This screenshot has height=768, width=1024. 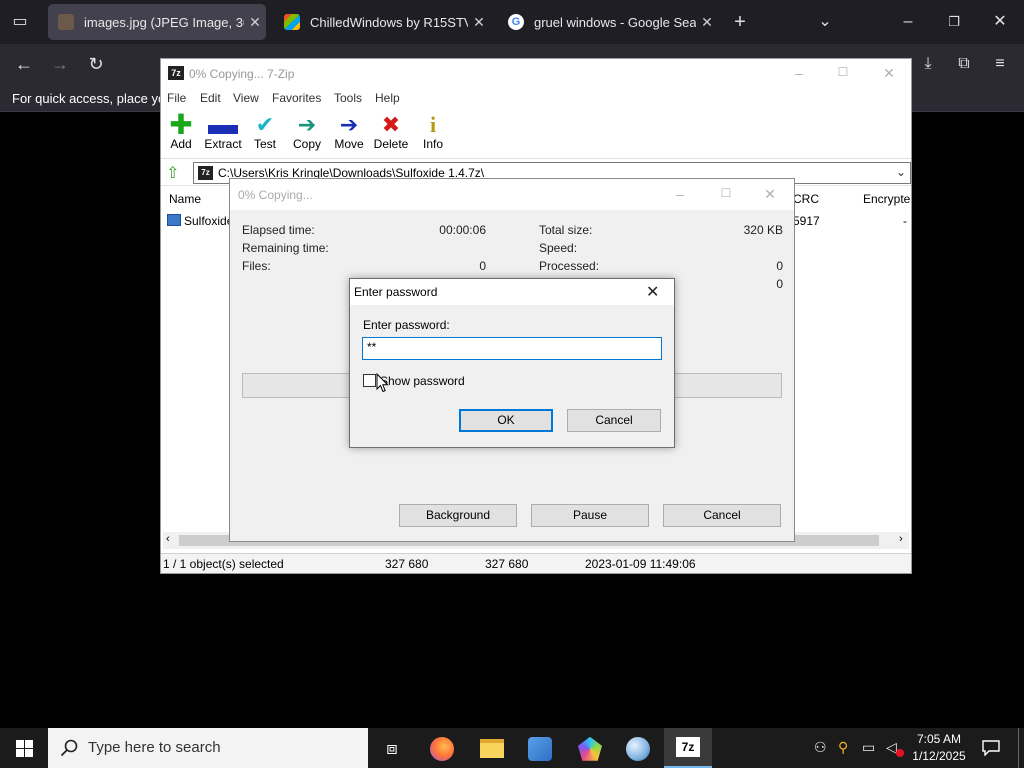 What do you see at coordinates (964, 64) in the screenshot?
I see `extensions-icon: ⧉` at bounding box center [964, 64].